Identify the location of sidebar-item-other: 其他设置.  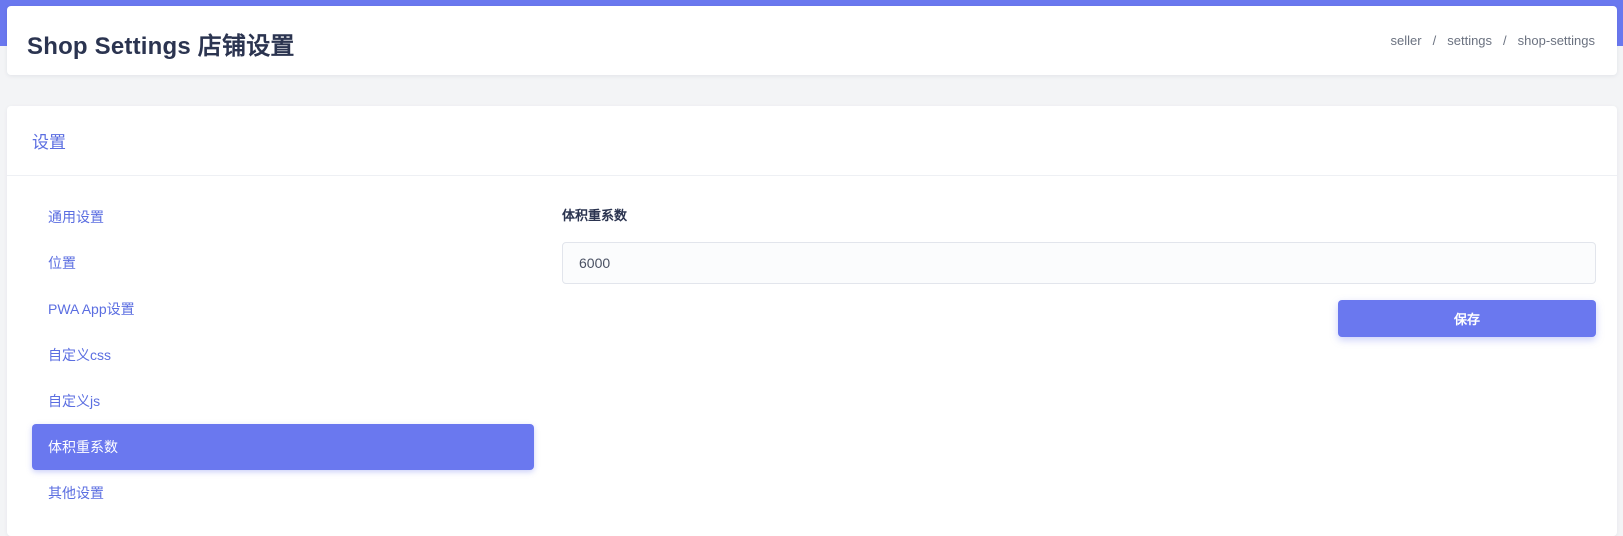
(283, 493).